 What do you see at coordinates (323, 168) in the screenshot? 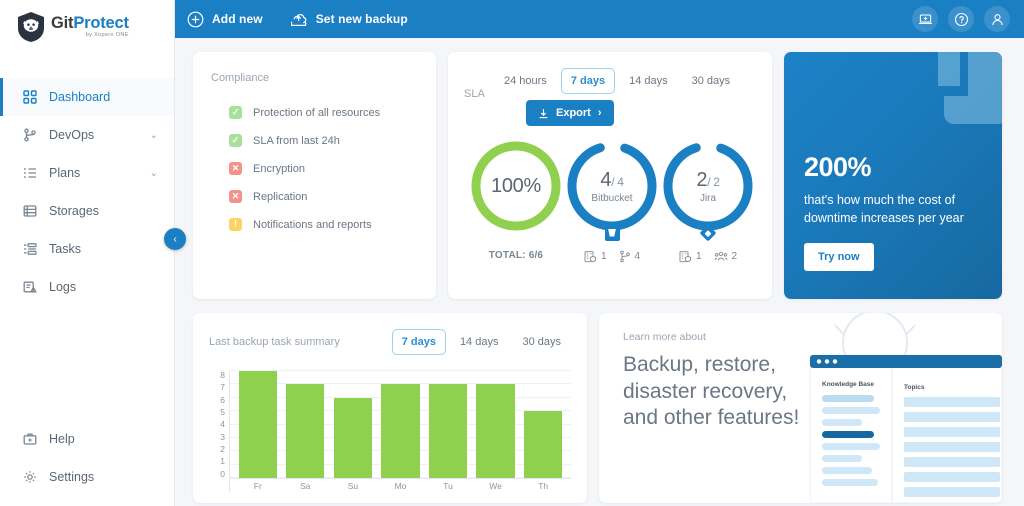
I see `list-item: ✕ Encryption` at bounding box center [323, 168].